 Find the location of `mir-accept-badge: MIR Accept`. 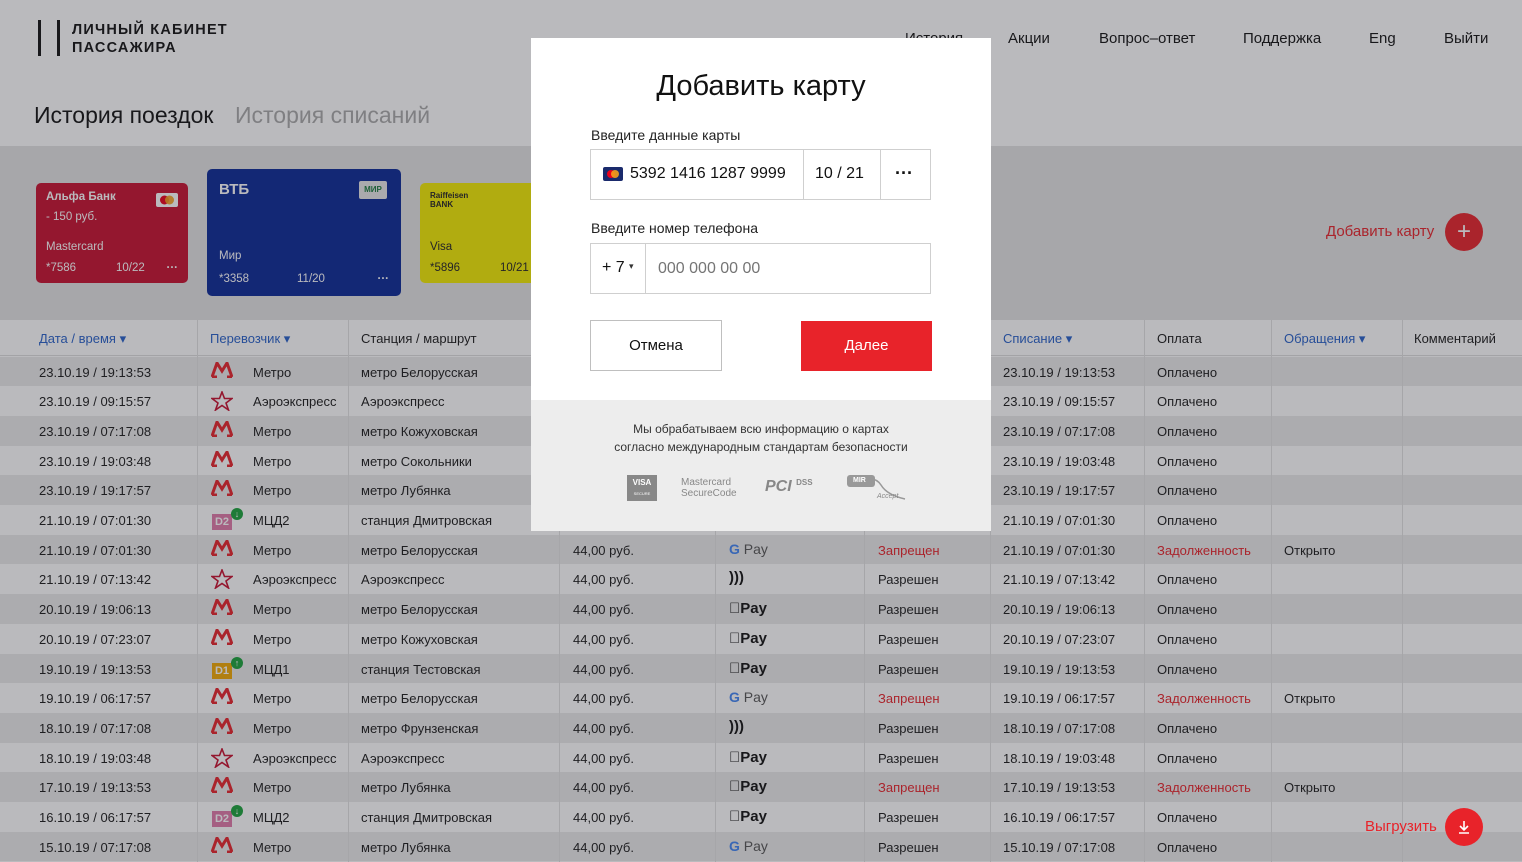

mir-accept-badge: MIR Accept is located at coordinates (878, 490).